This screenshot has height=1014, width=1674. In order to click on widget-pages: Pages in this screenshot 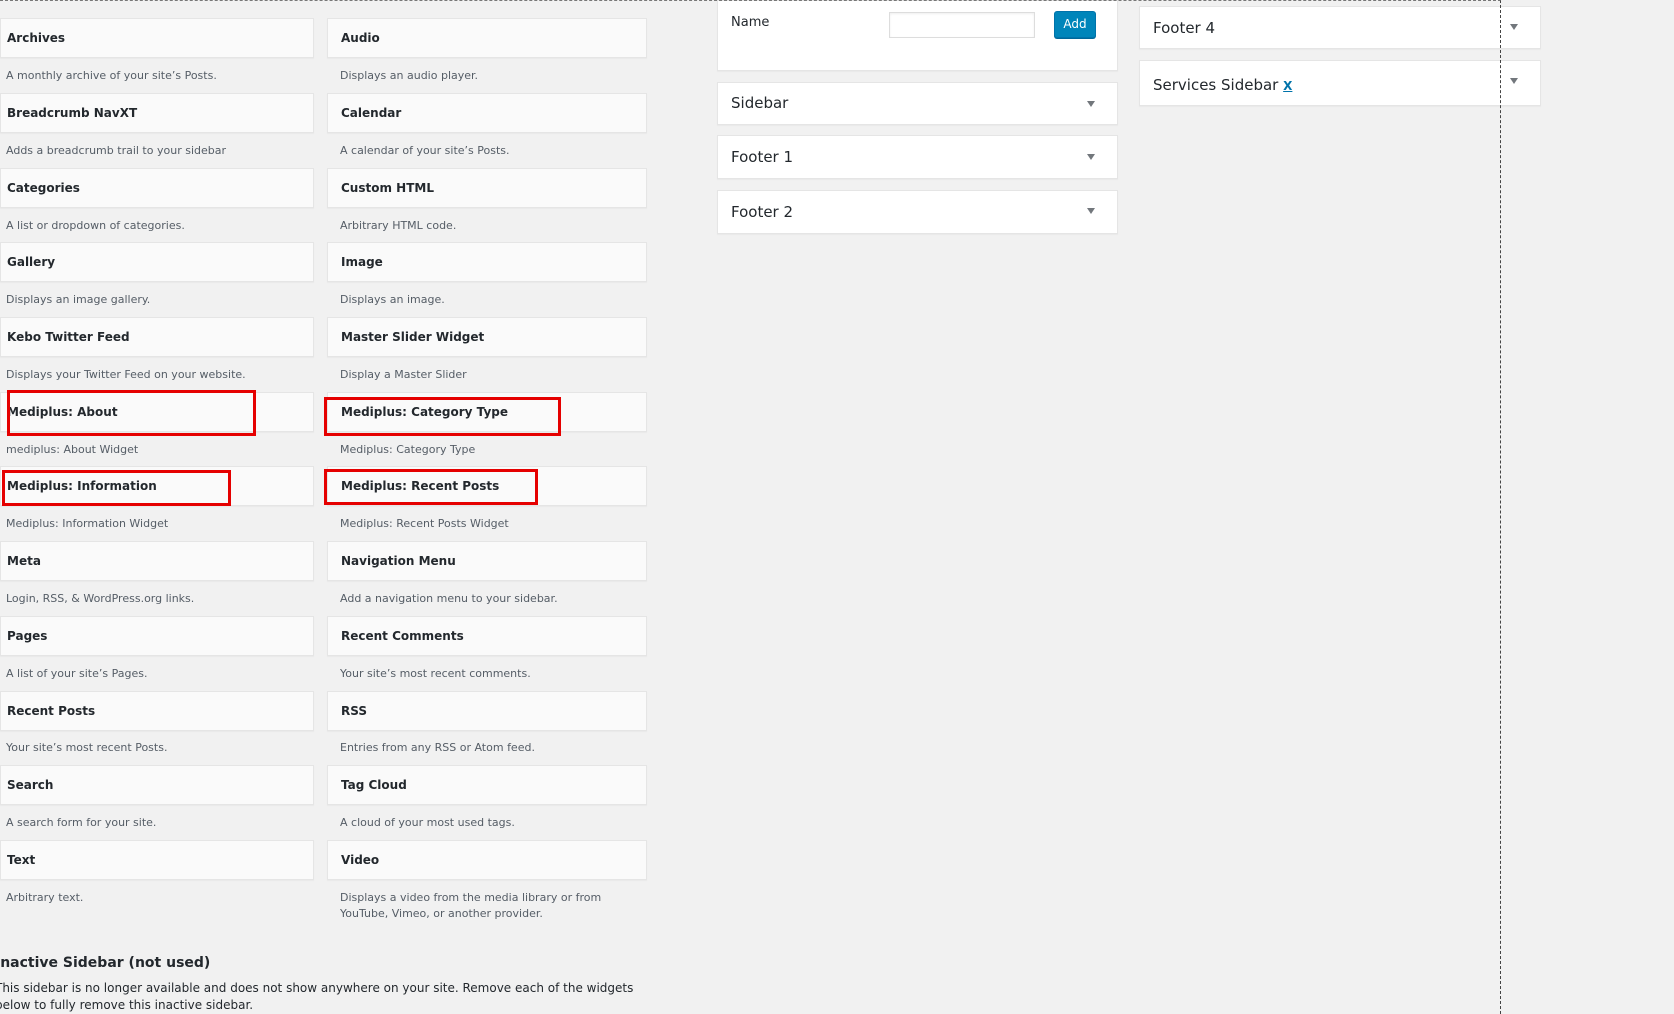, I will do `click(157, 636)`.